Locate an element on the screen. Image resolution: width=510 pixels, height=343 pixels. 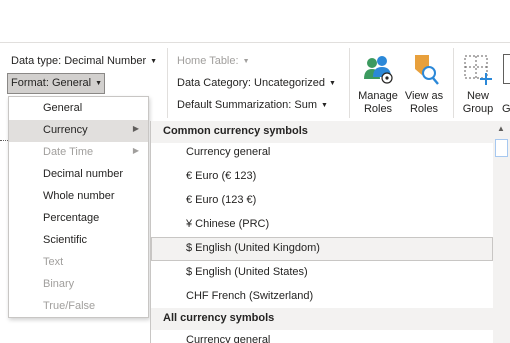
common-currency-header: Common currency symbols is located at coordinates (322, 132).